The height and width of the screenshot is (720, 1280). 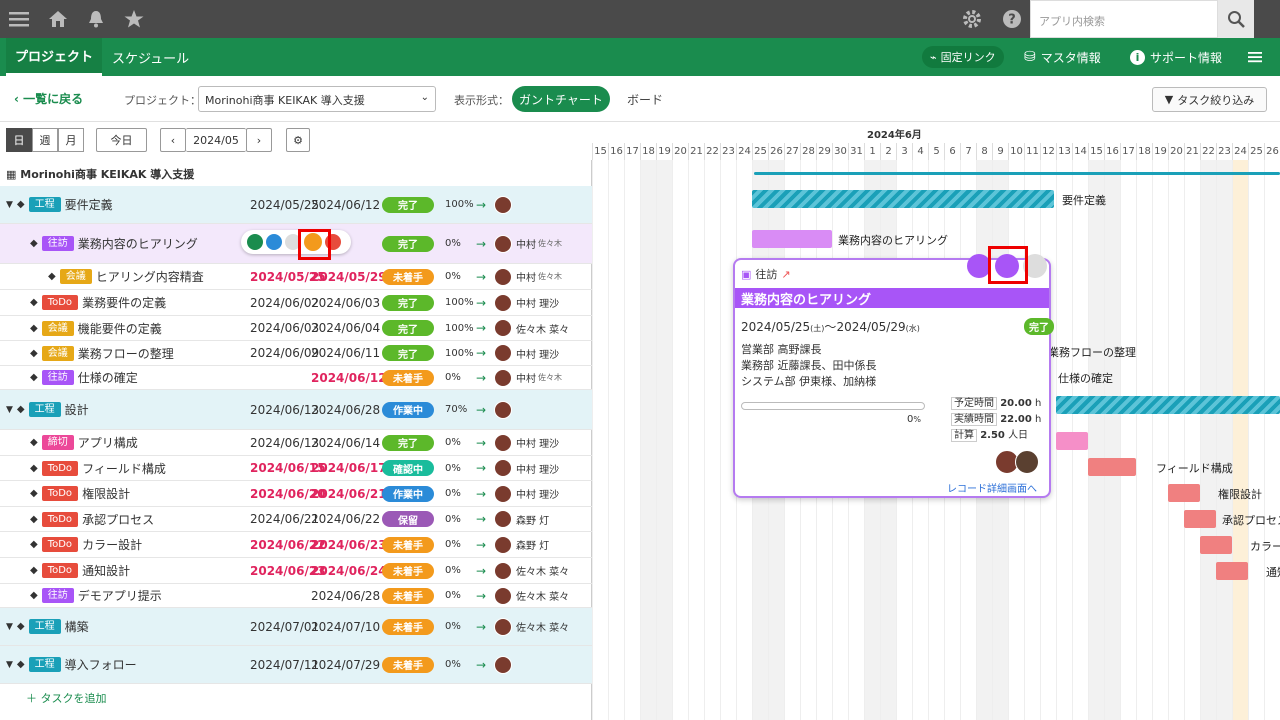 I want to click on task-filter-button: ▼ タスク絞り込み, so click(x=1209, y=99).